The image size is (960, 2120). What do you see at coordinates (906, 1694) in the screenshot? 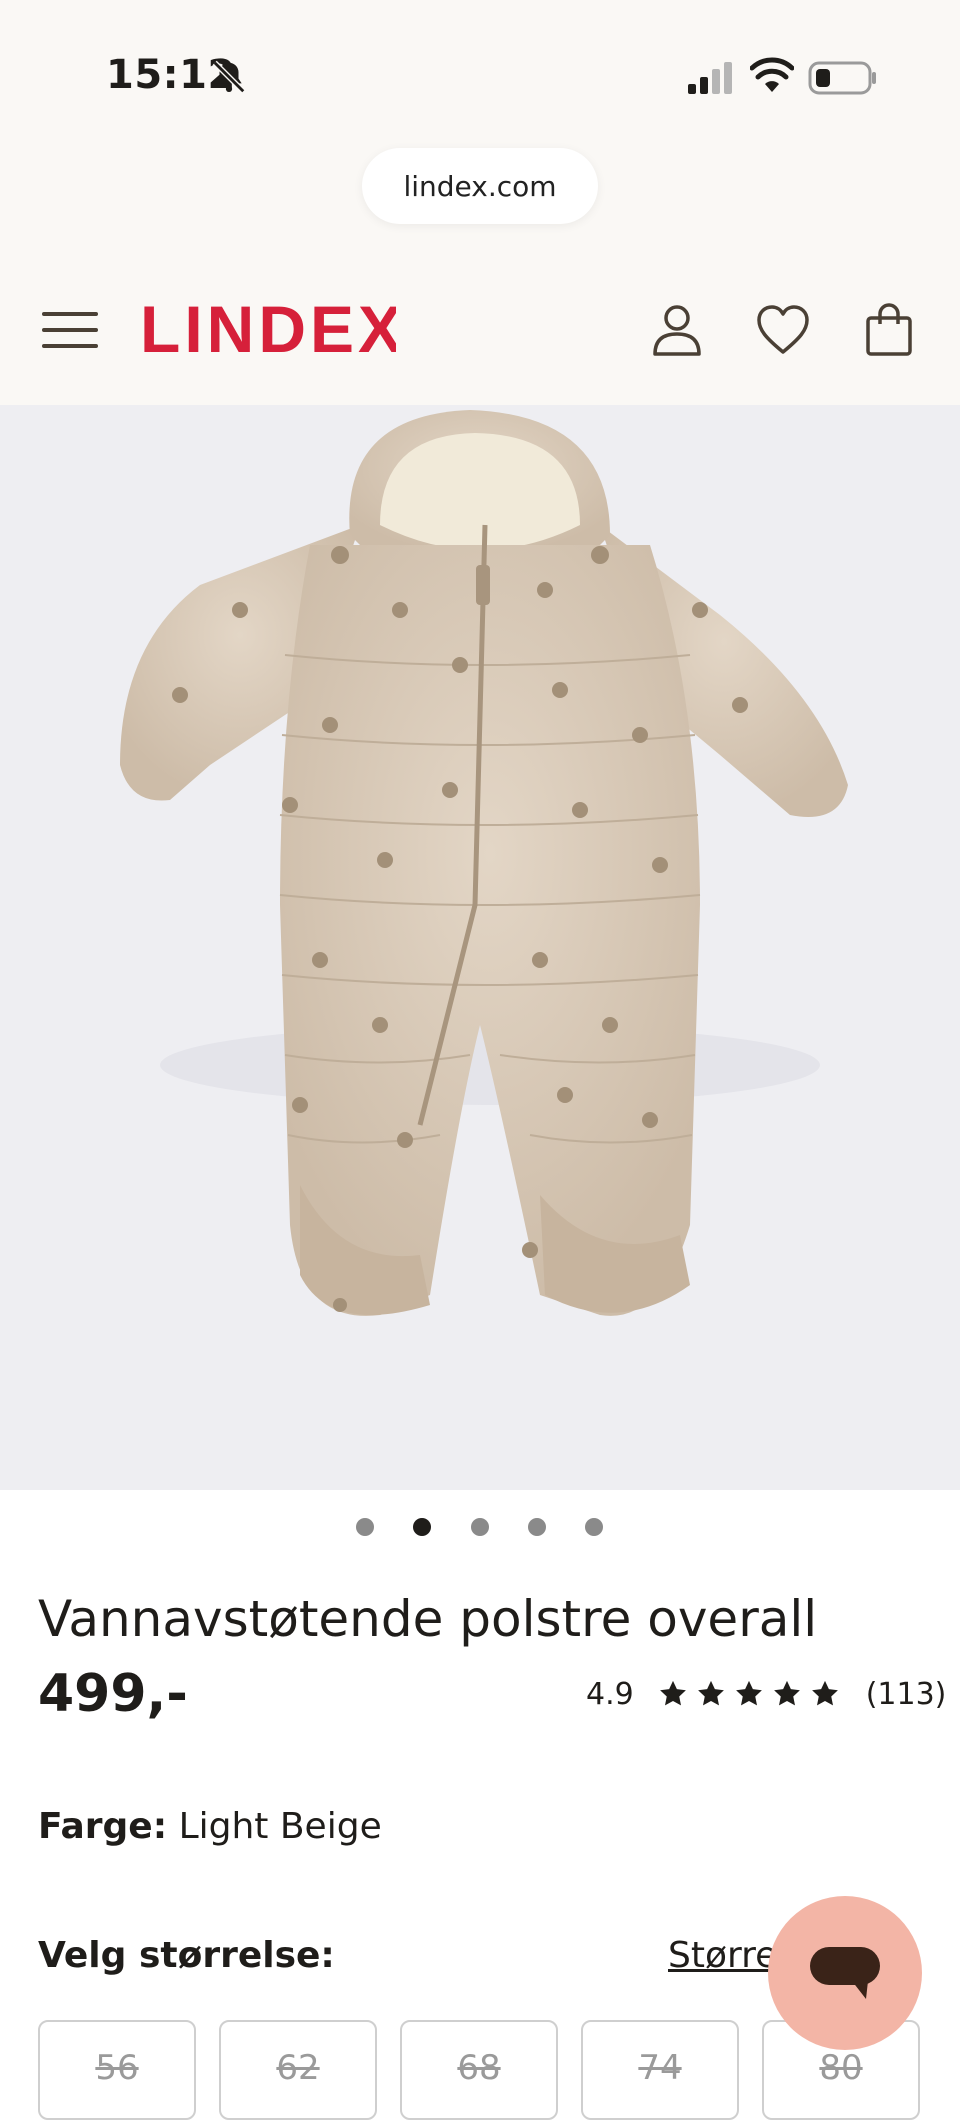
I see `rating-count: (113)` at bounding box center [906, 1694].